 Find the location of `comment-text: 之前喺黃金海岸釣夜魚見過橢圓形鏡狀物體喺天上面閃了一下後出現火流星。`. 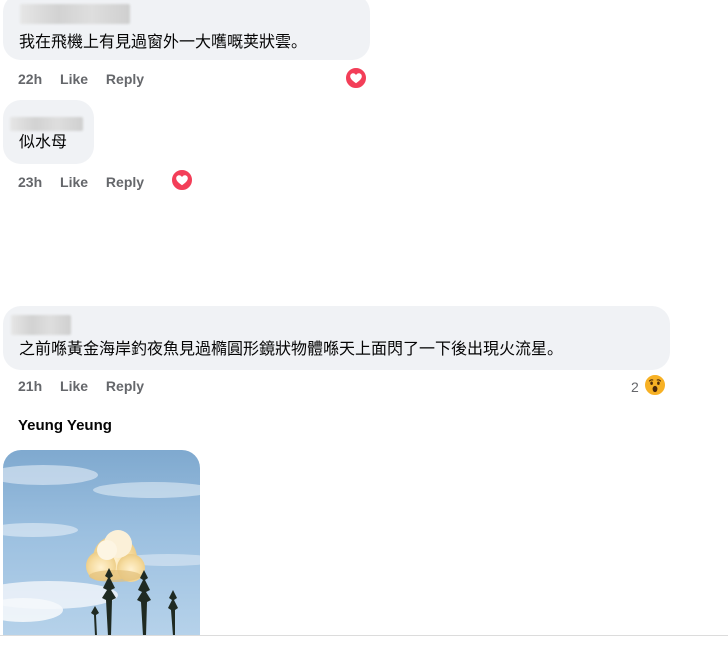

comment-text: 之前喺黃金海岸釣夜魚見過橢圓形鏡狀物體喺天上面閃了一下後出現火流星。 is located at coordinates (291, 348).